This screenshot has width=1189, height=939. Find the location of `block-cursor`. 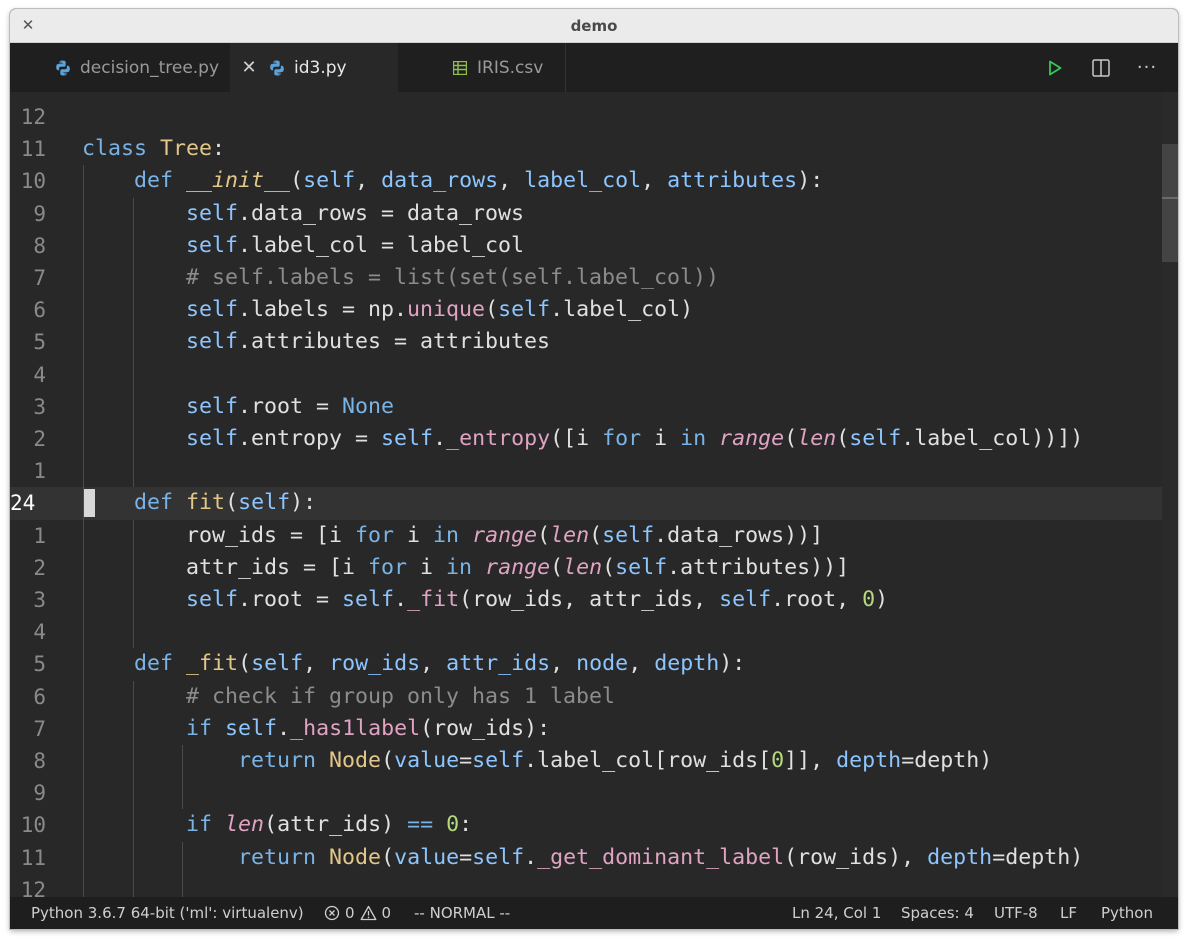

block-cursor is located at coordinates (89, 503).